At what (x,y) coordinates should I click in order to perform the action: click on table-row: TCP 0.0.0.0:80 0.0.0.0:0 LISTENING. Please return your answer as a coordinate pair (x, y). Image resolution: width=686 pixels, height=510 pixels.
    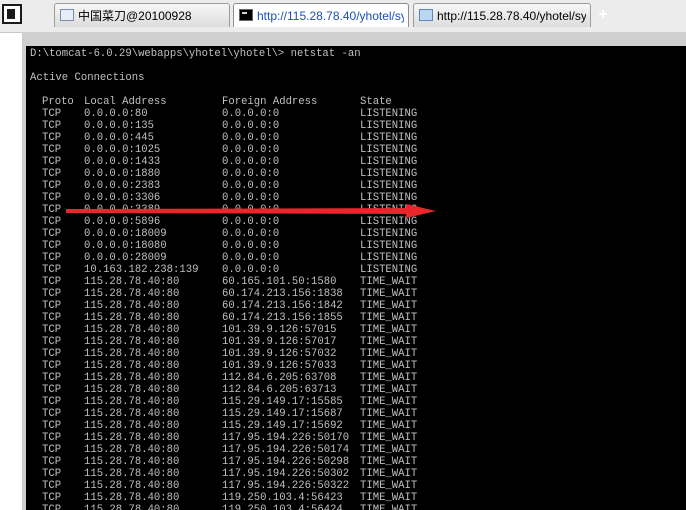
    Looking at the image, I should click on (356, 114).